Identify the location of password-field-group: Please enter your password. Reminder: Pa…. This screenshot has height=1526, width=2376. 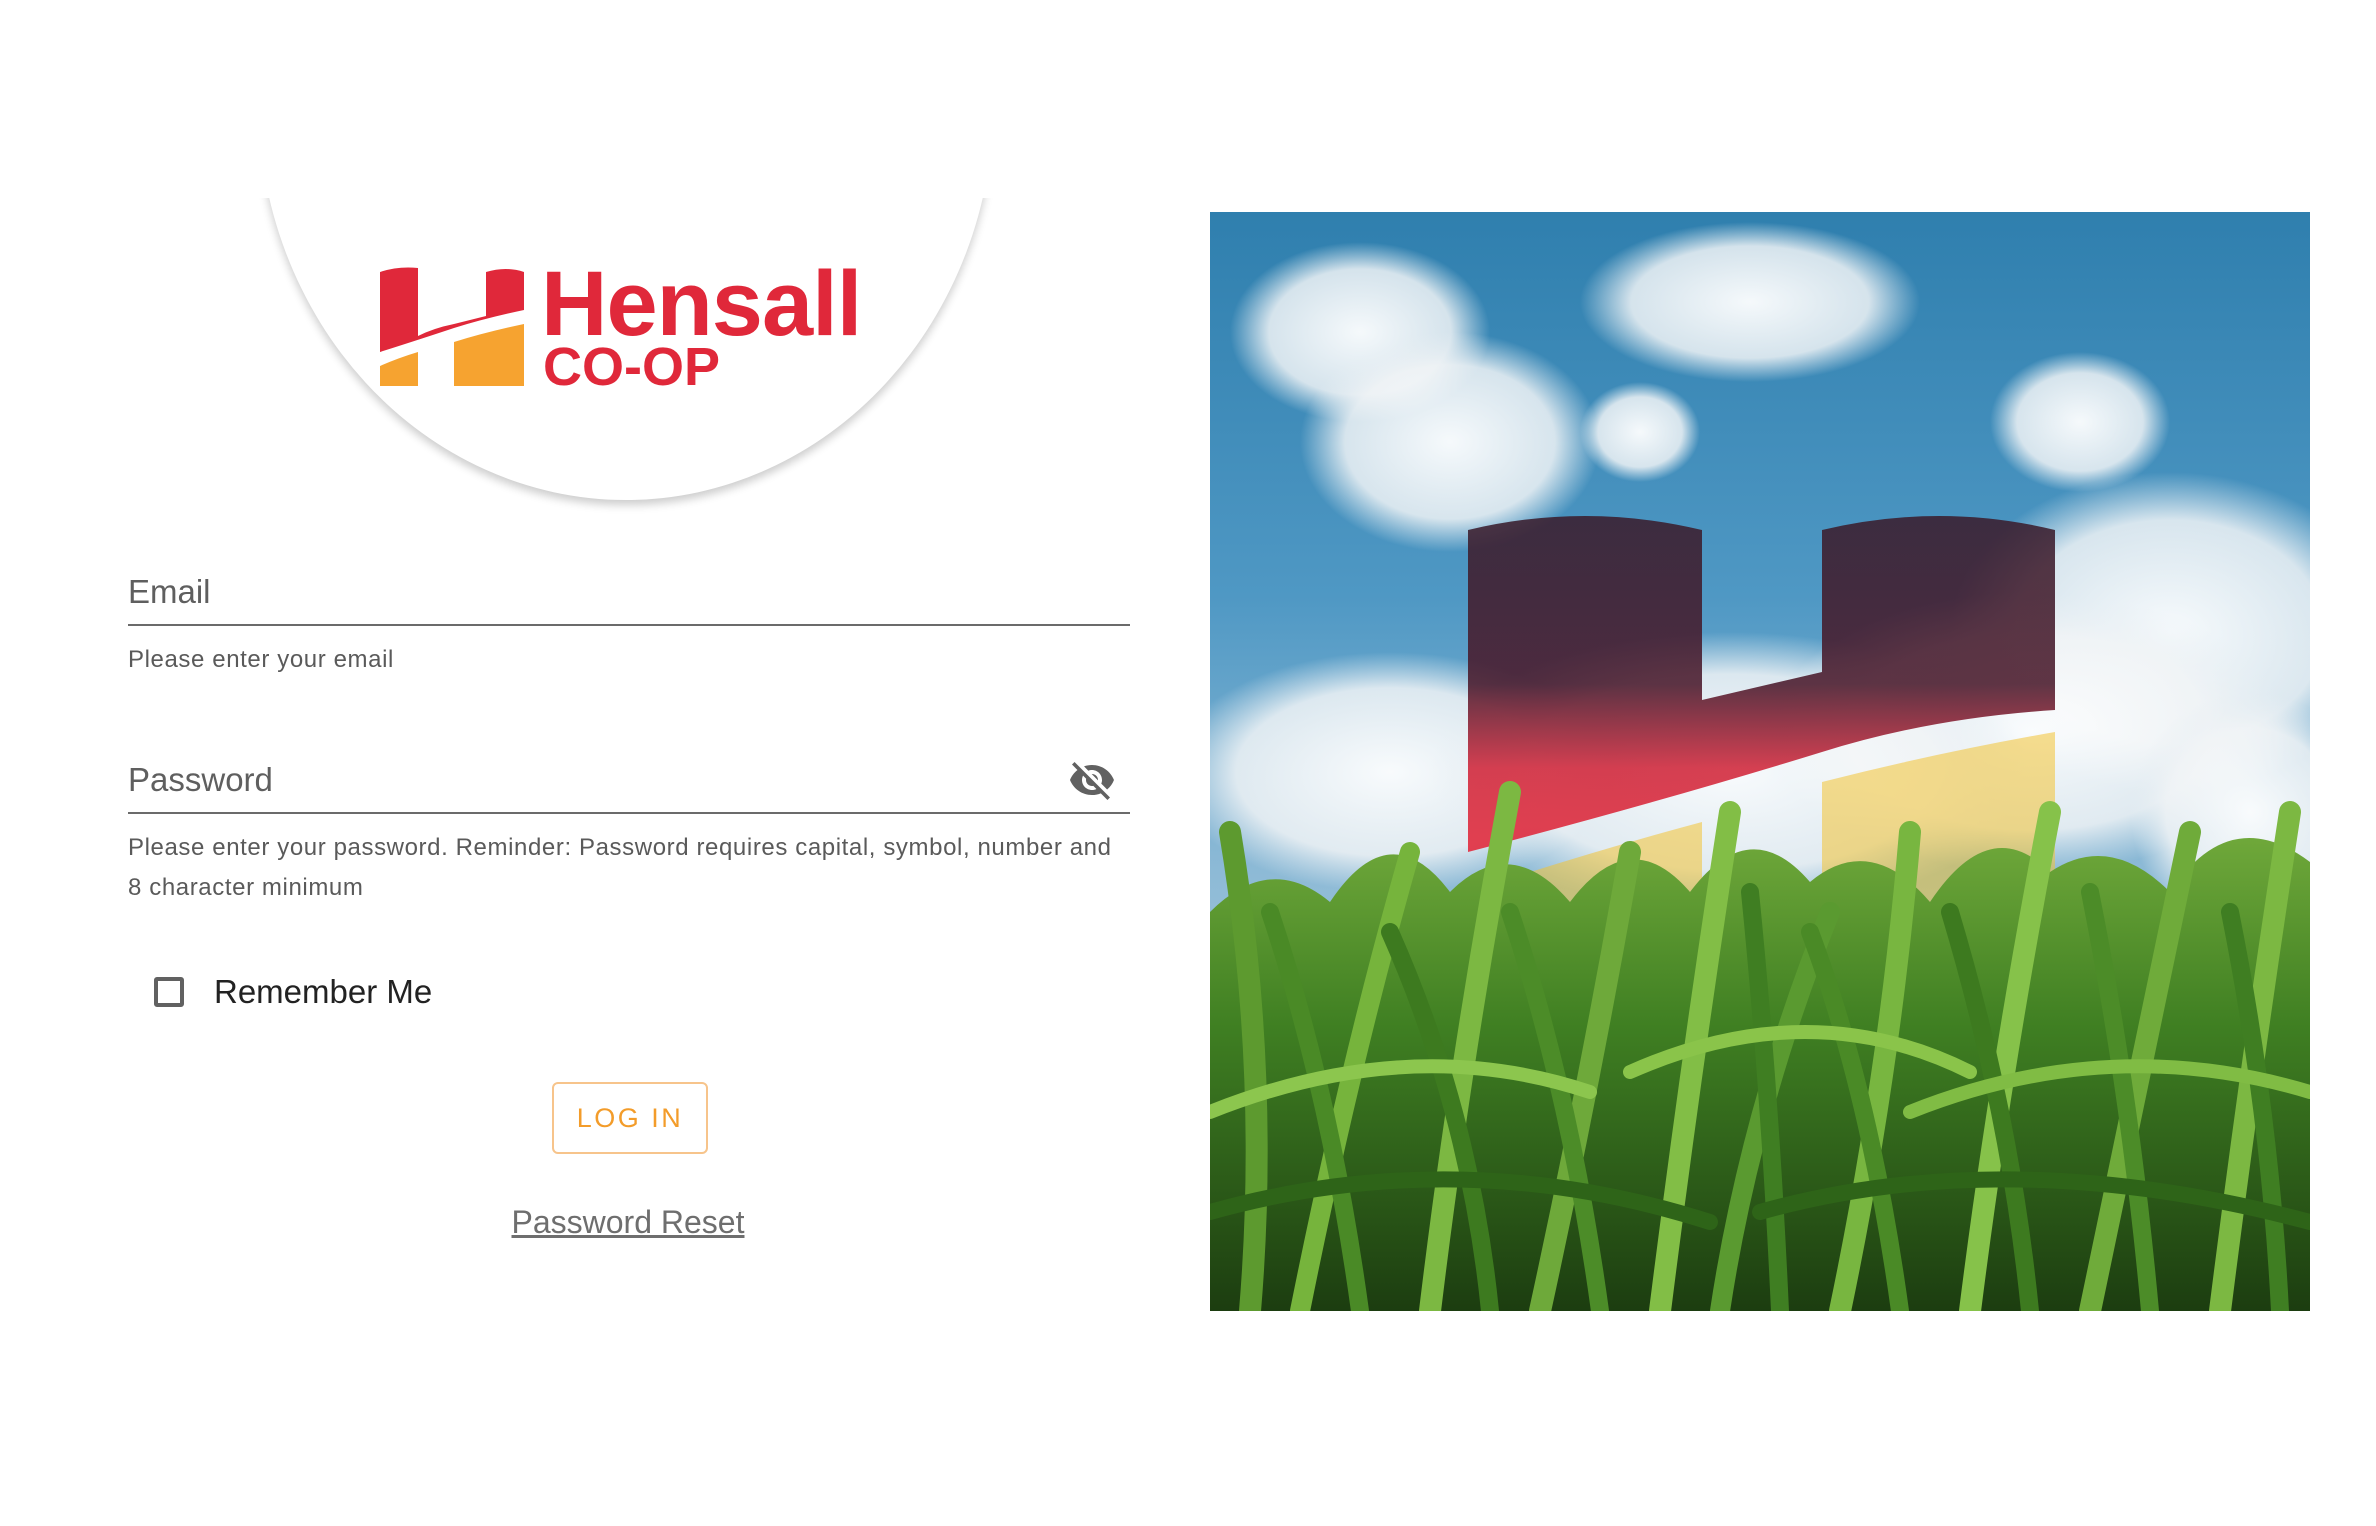
(629, 828).